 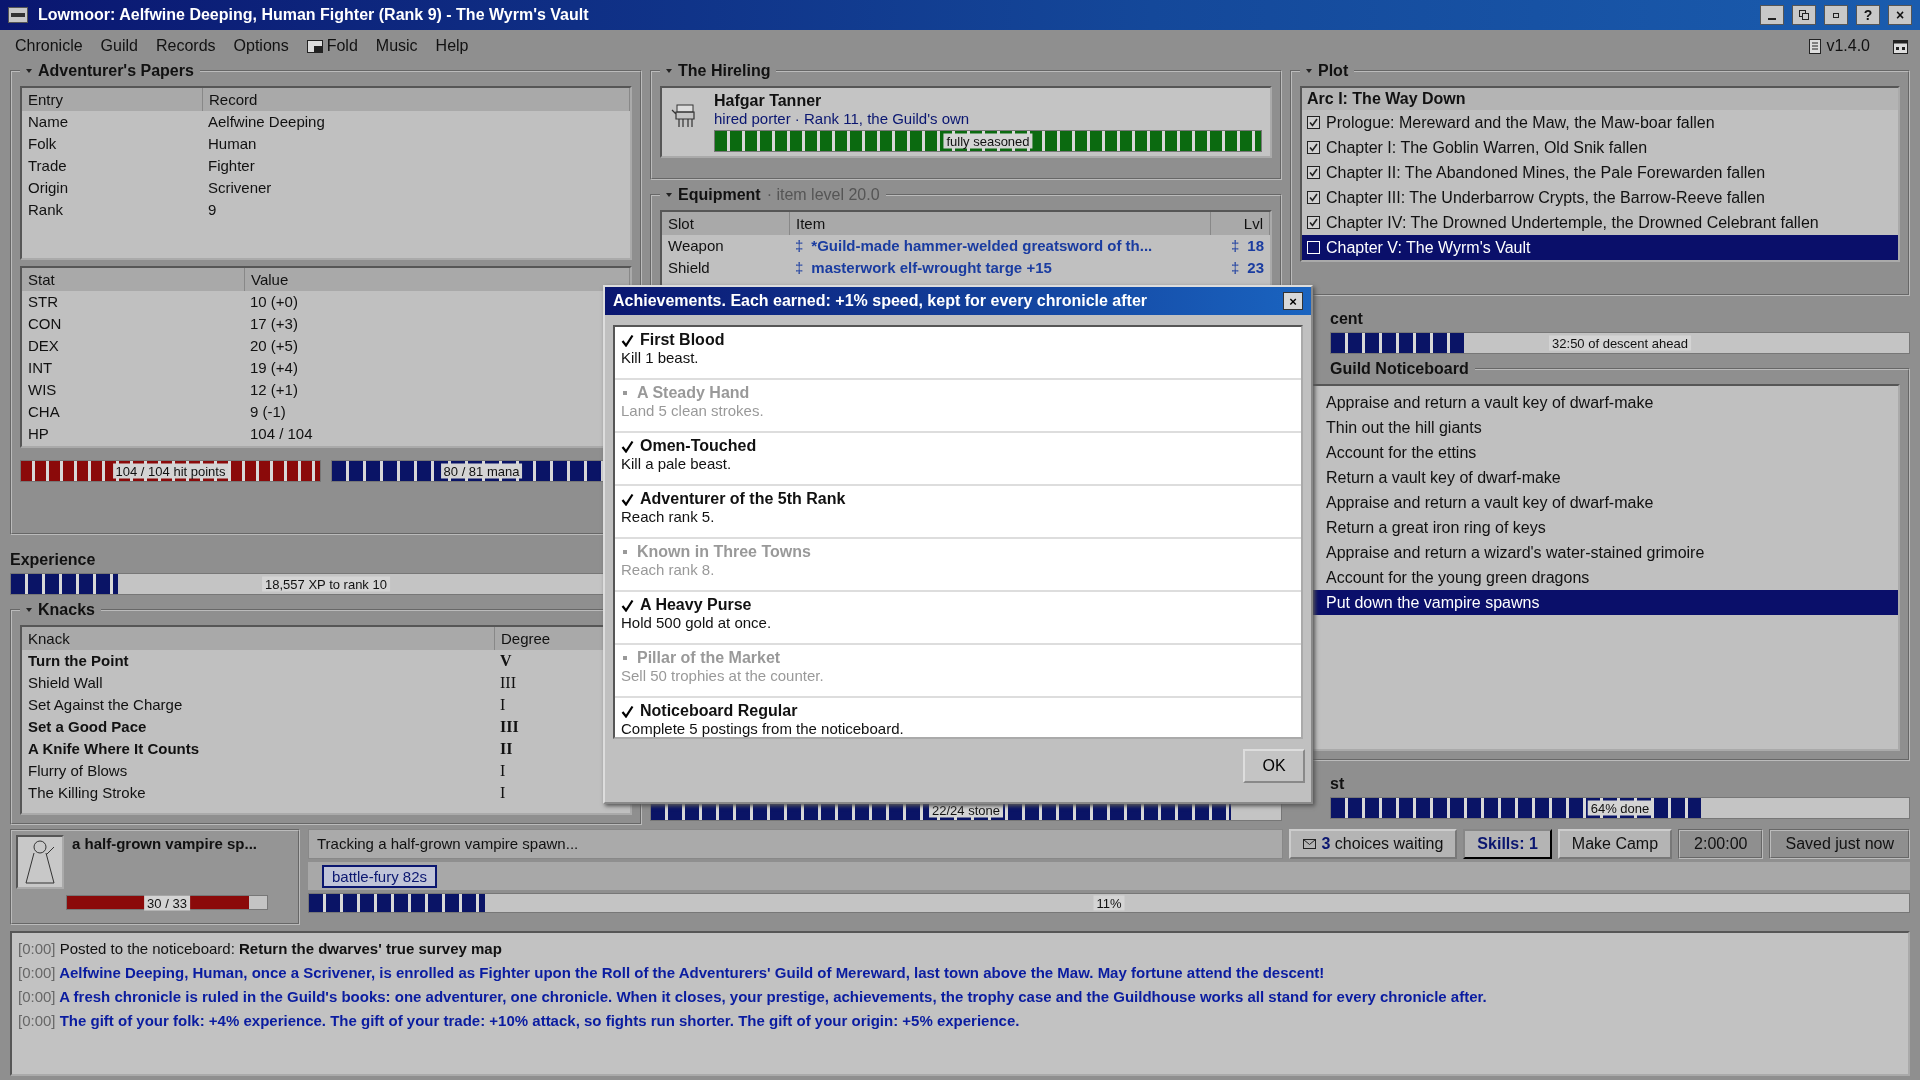 What do you see at coordinates (78, 771) in the screenshot?
I see `table-cell-text: Flurry of Blows` at bounding box center [78, 771].